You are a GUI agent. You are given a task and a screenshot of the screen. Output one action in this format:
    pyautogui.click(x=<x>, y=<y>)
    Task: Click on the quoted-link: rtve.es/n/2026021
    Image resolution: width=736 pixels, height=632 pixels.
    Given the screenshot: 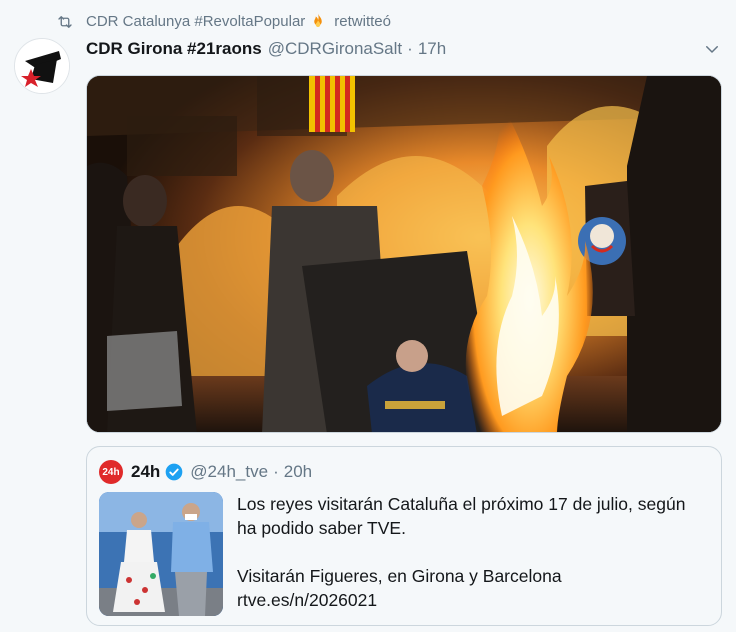 What is the action you would take?
    pyautogui.click(x=477, y=600)
    